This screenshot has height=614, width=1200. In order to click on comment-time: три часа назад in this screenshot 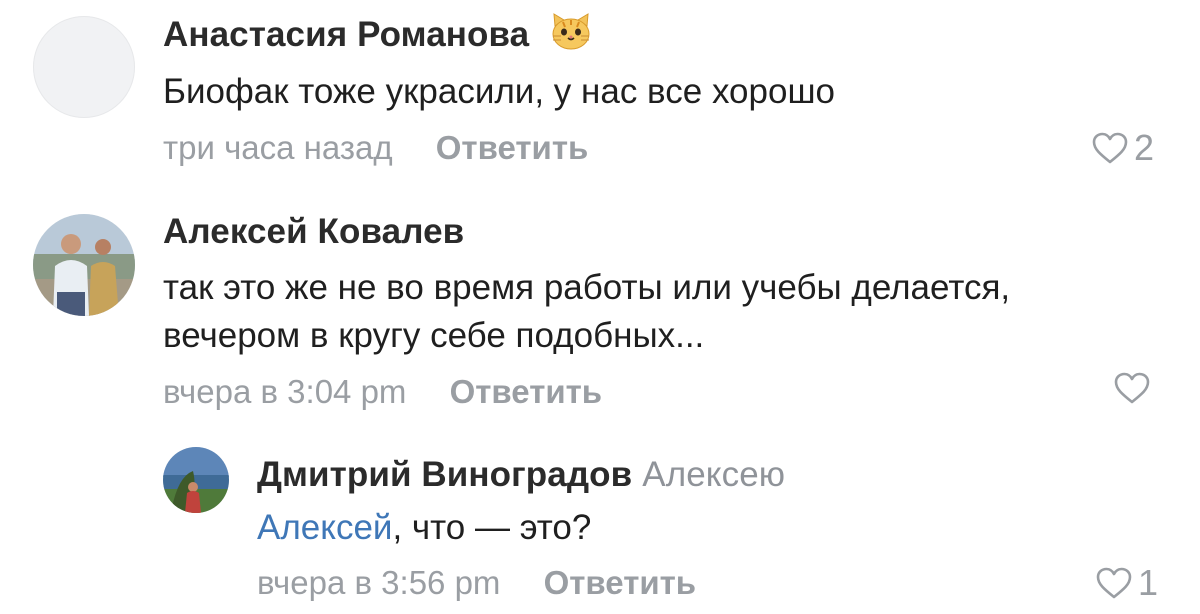, I will do `click(278, 147)`.